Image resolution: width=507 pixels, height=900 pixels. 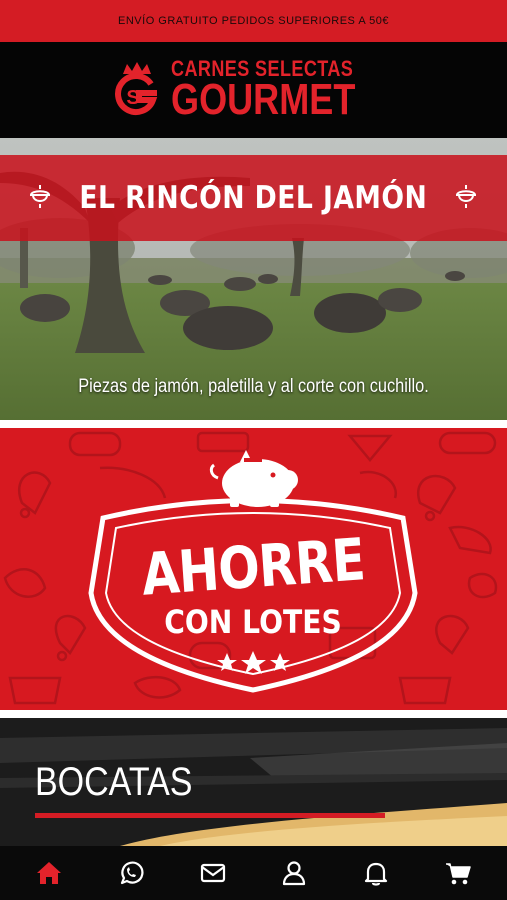 I want to click on nav-cart, so click(x=458, y=873).